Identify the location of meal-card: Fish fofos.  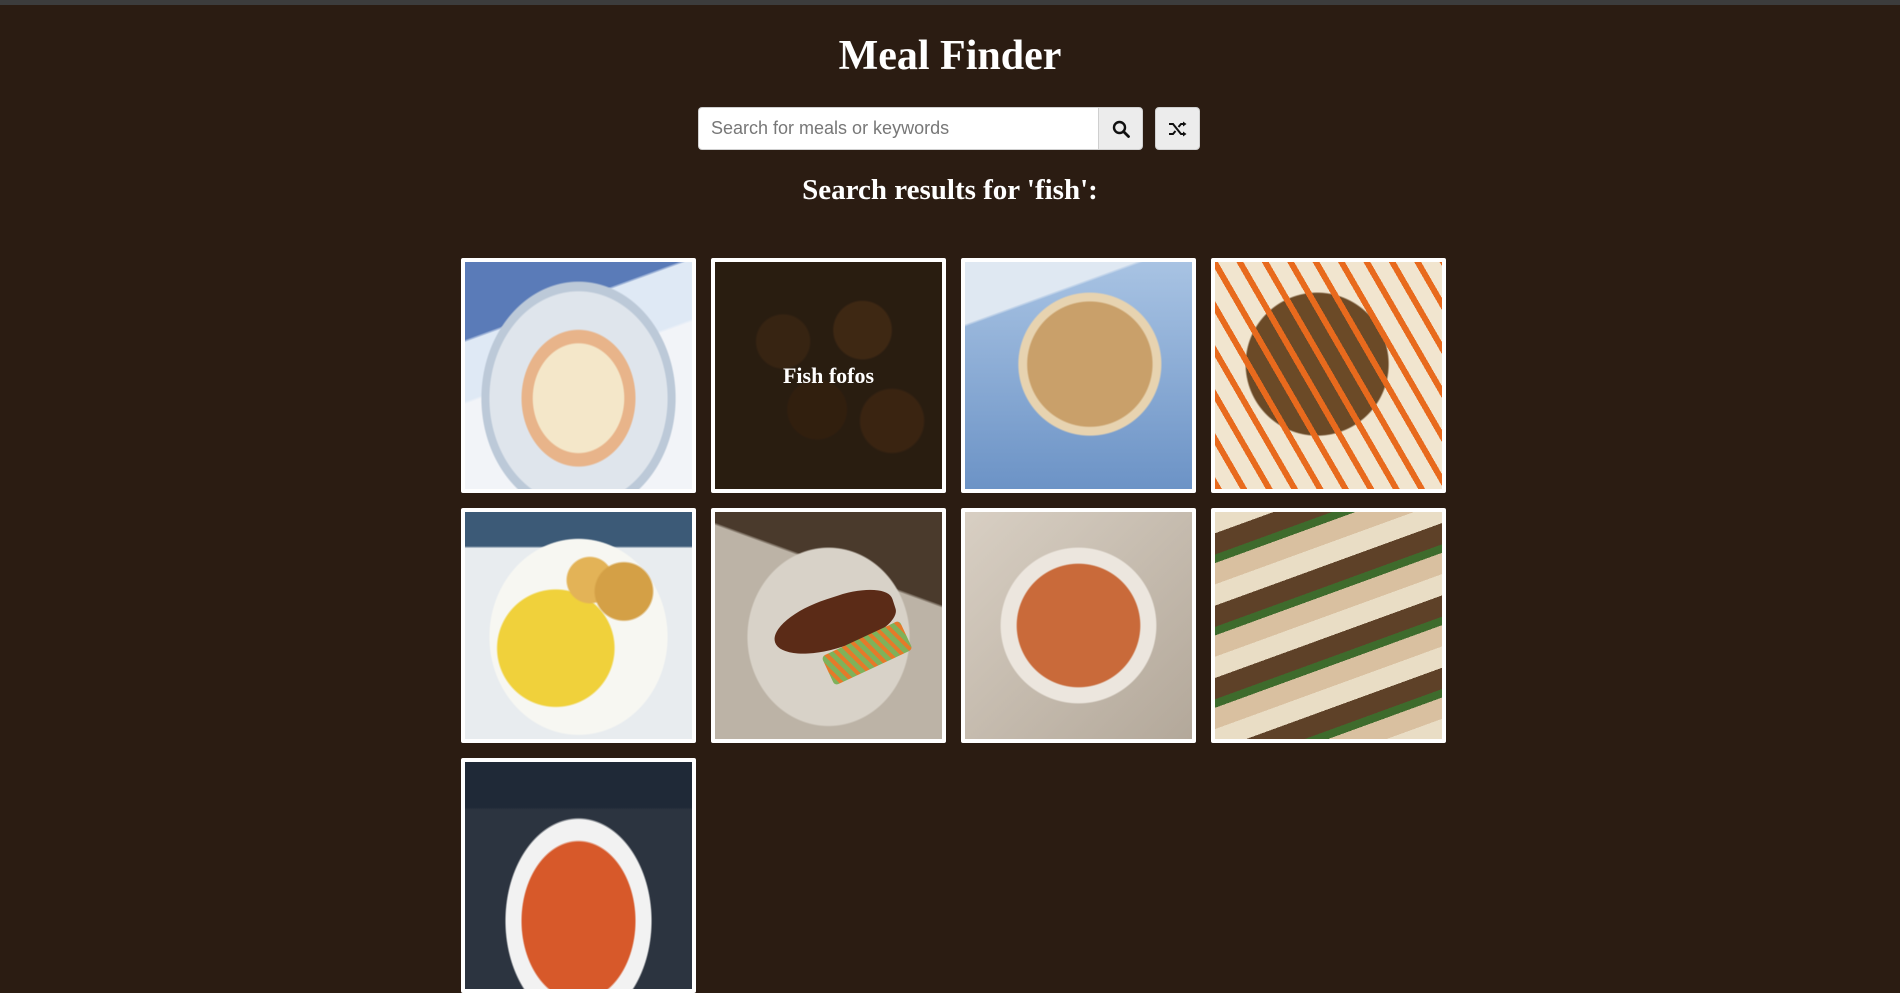
(828, 375).